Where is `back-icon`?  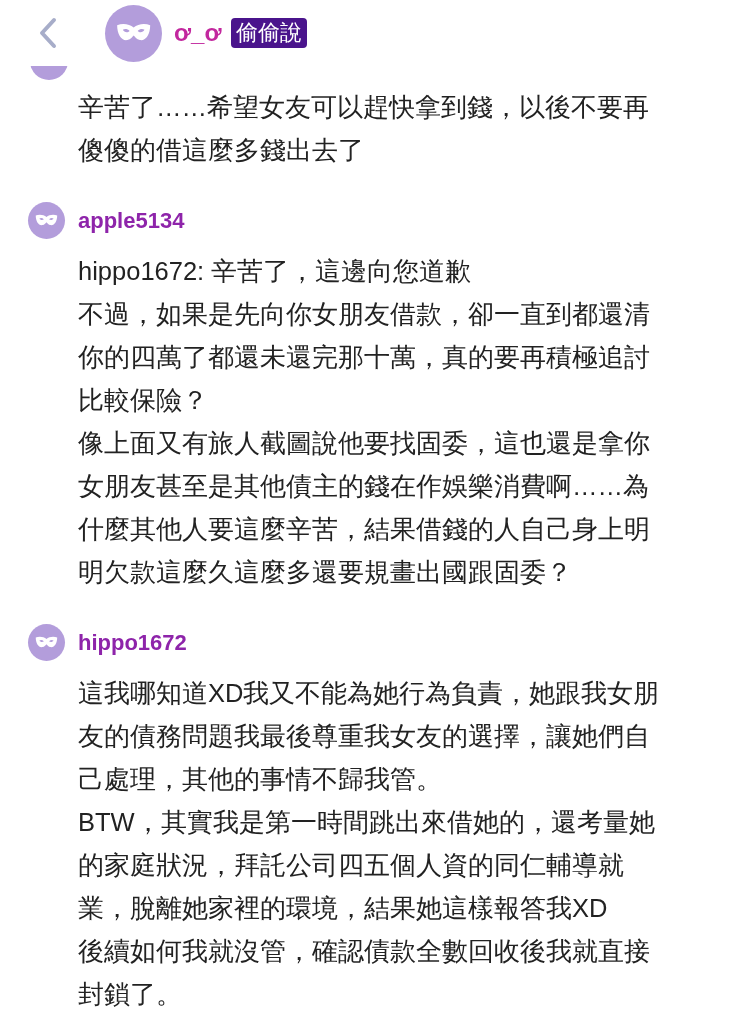 back-icon is located at coordinates (48, 33).